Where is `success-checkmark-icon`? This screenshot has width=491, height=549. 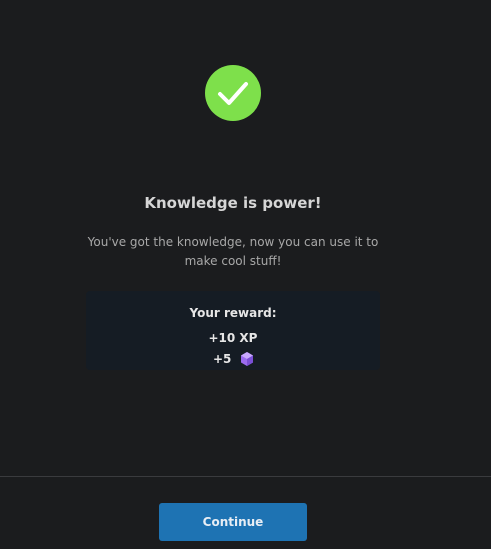 success-checkmark-icon is located at coordinates (233, 93).